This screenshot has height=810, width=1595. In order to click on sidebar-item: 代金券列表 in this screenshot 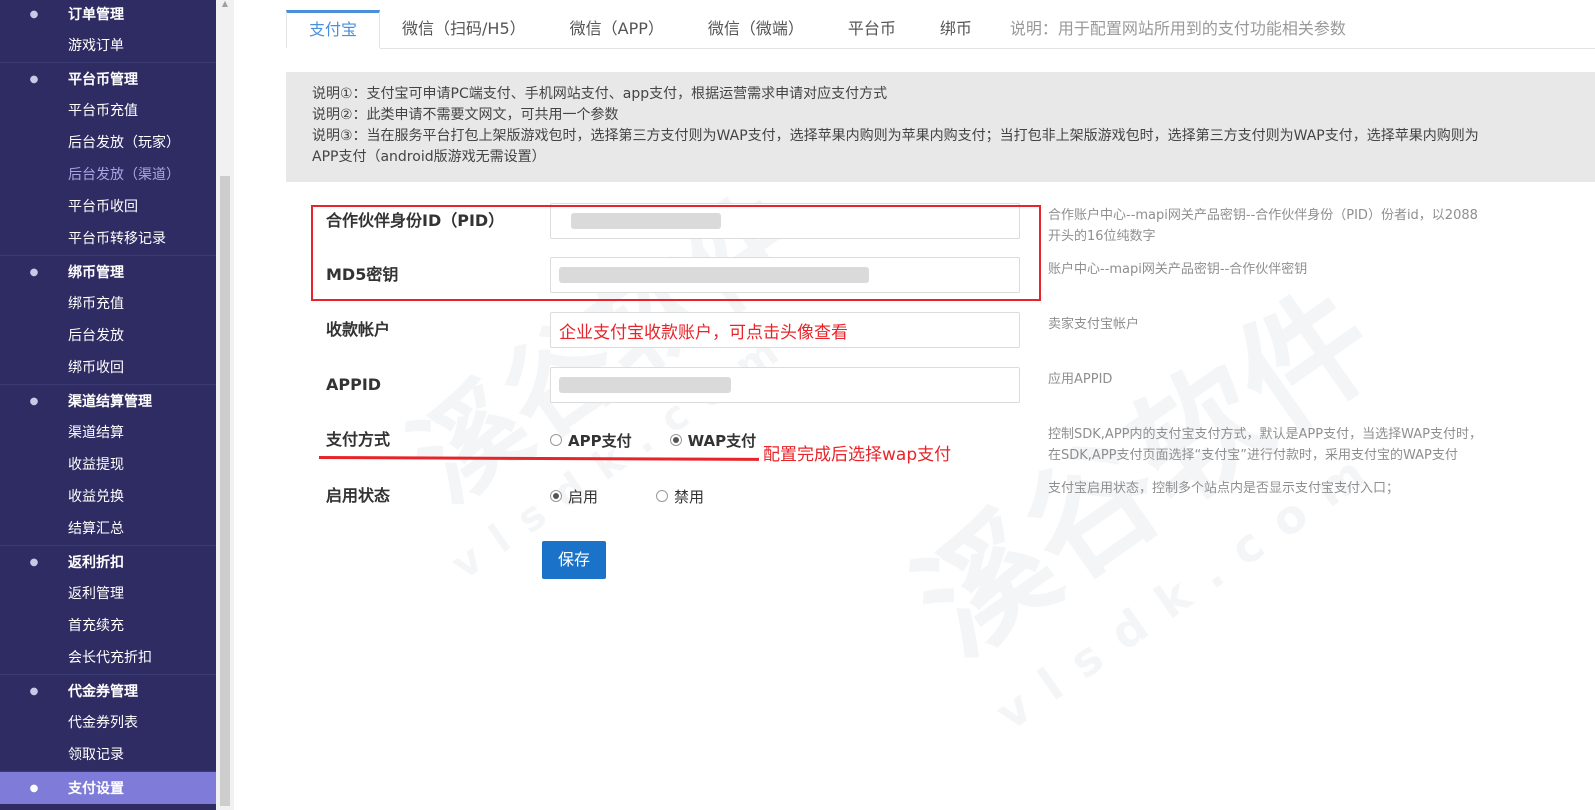, I will do `click(108, 723)`.